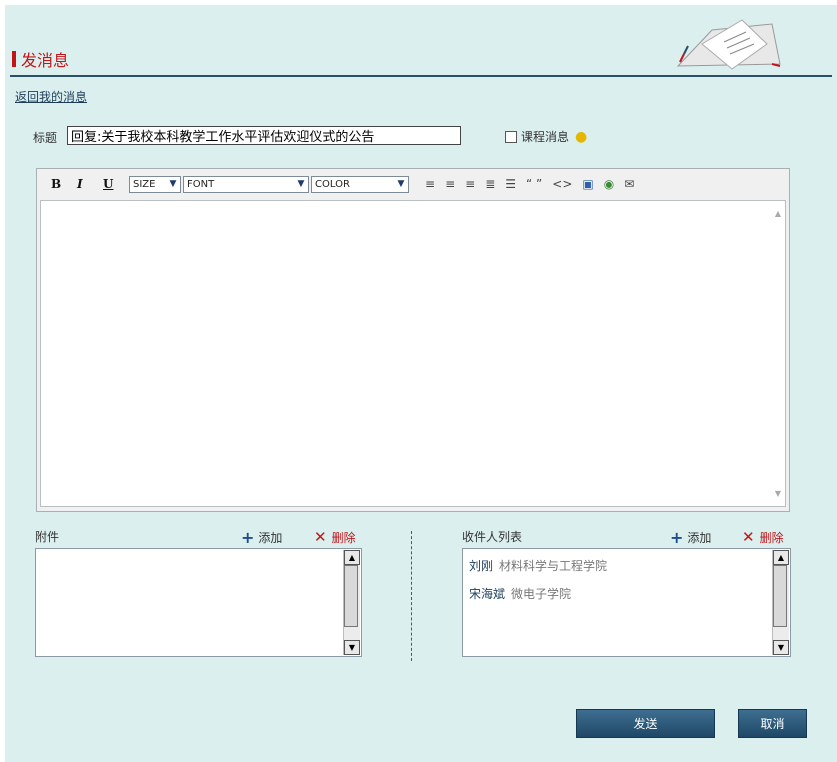 The height and width of the screenshot is (762, 837). I want to click on quote-button: “ ”, so click(534, 184).